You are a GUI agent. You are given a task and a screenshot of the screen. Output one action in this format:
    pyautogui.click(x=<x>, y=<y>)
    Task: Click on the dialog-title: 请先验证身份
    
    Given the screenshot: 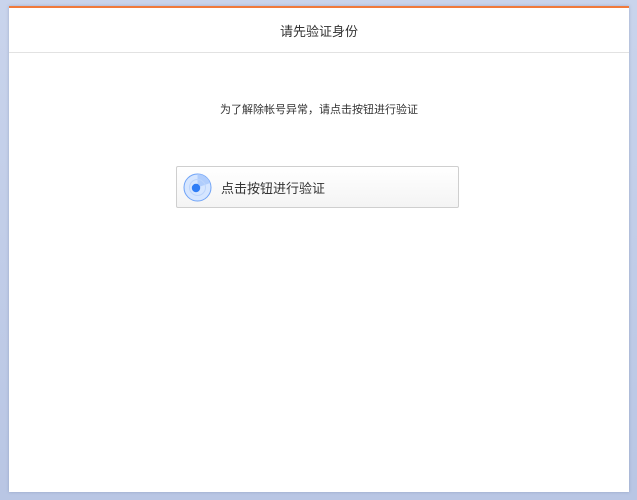 What is the action you would take?
    pyautogui.click(x=318, y=32)
    